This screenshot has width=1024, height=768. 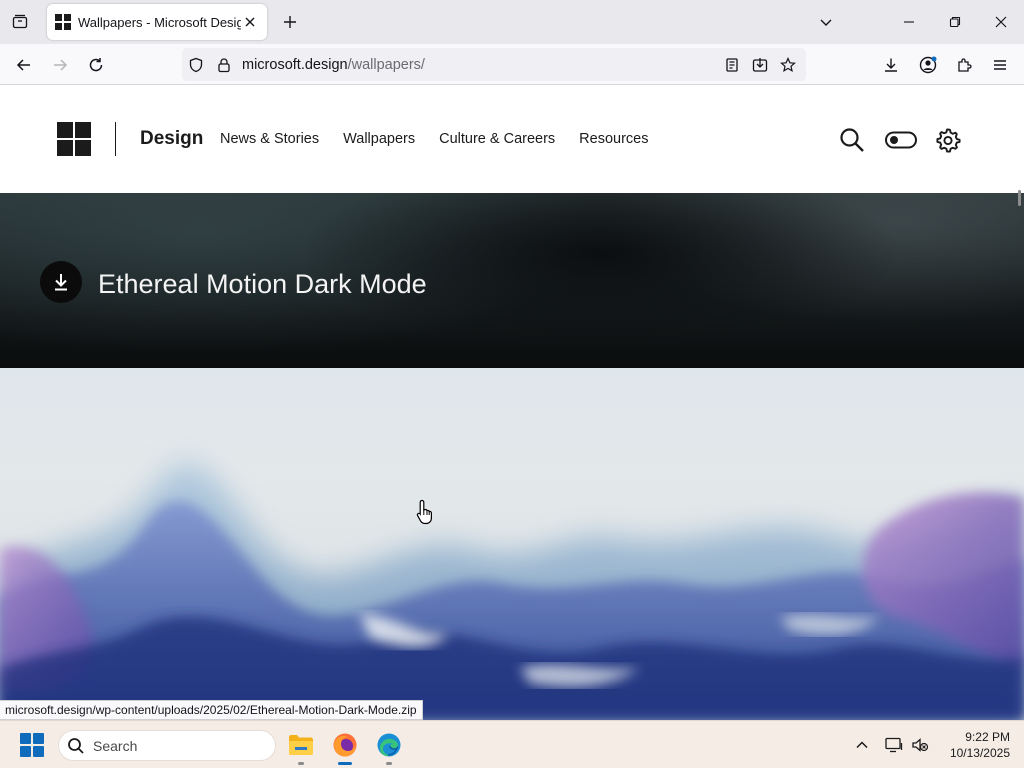 I want to click on gear-icon, so click(x=948, y=140).